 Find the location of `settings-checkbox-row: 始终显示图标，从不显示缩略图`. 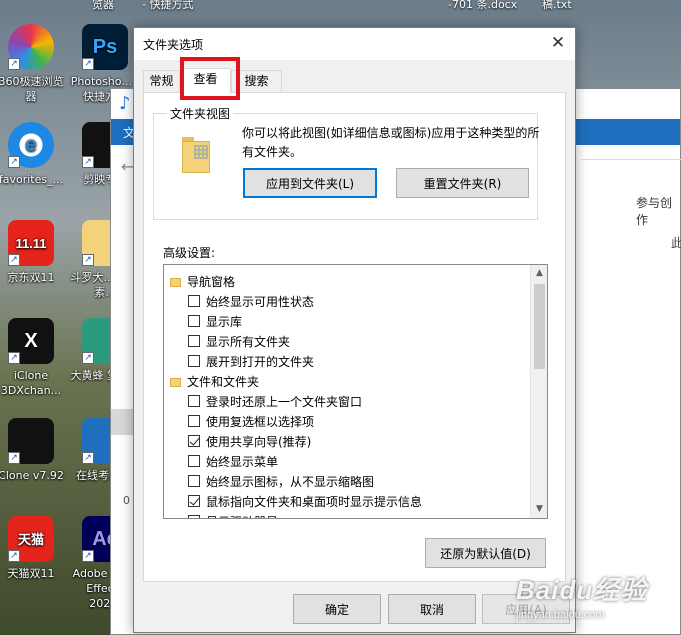

settings-checkbox-row: 始终显示图标，从不显示缩略图 is located at coordinates (347, 481).